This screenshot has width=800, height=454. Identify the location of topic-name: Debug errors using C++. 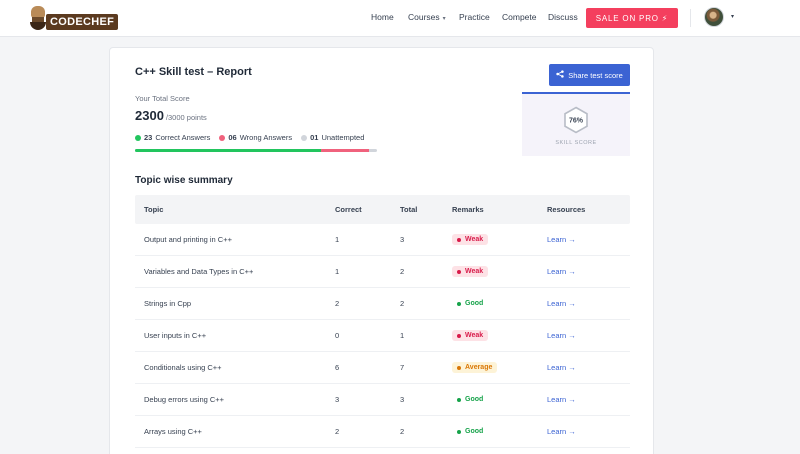
(184, 399).